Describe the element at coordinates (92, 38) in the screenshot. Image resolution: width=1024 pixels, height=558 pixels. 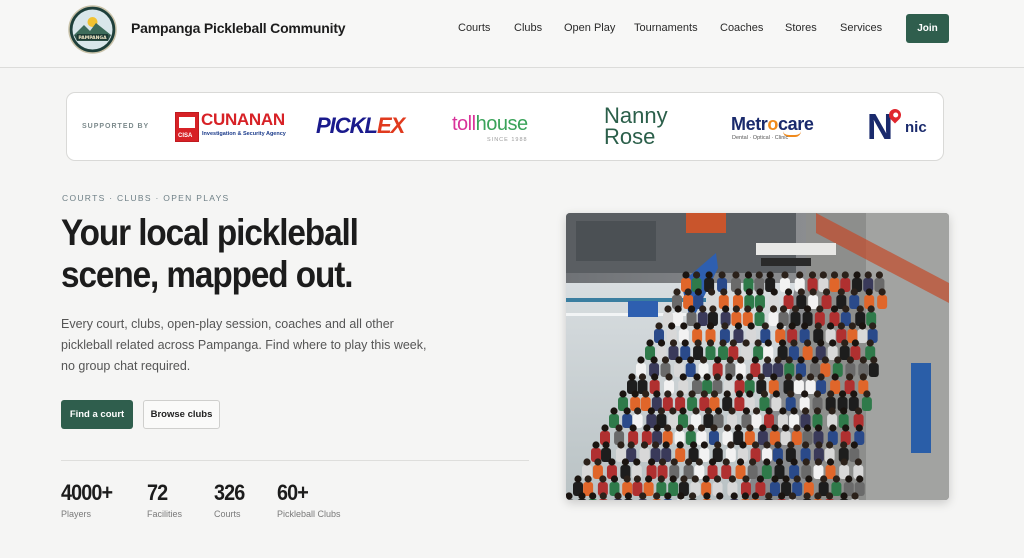
I see `svg-text: PAMPANGA` at that location.